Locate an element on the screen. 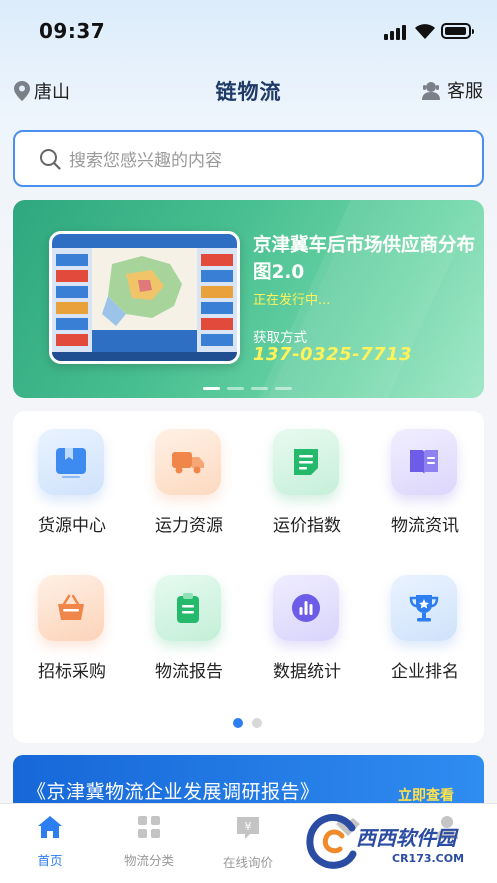 The width and height of the screenshot is (497, 883). status-bar: 09:37 is located at coordinates (248, 31).